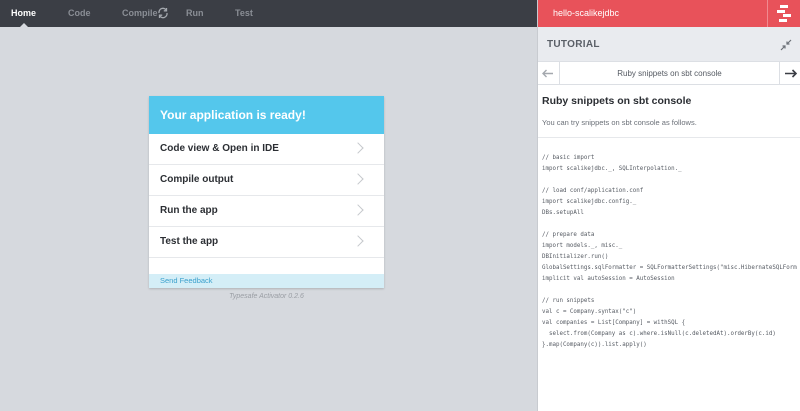 Image resolution: width=800 pixels, height=411 pixels. What do you see at coordinates (266, 115) in the screenshot?
I see `card-title: Your application is ready!` at bounding box center [266, 115].